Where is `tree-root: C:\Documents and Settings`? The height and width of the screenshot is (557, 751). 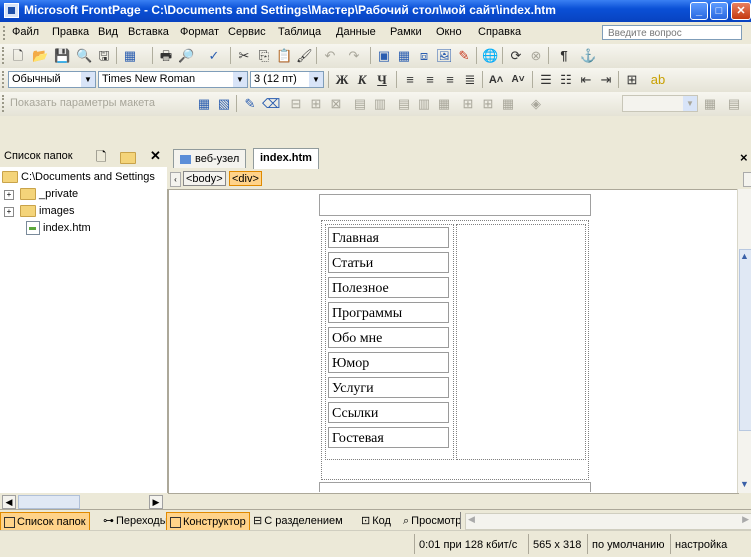
tree-root: C:\Documents and Settings is located at coordinates (78, 177).